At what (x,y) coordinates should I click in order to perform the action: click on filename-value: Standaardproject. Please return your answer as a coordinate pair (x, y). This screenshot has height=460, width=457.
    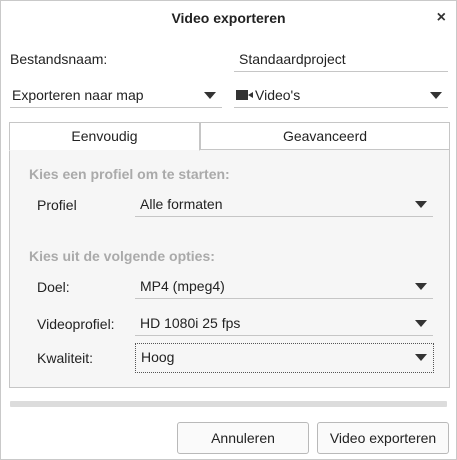
    Looking at the image, I should click on (292, 59).